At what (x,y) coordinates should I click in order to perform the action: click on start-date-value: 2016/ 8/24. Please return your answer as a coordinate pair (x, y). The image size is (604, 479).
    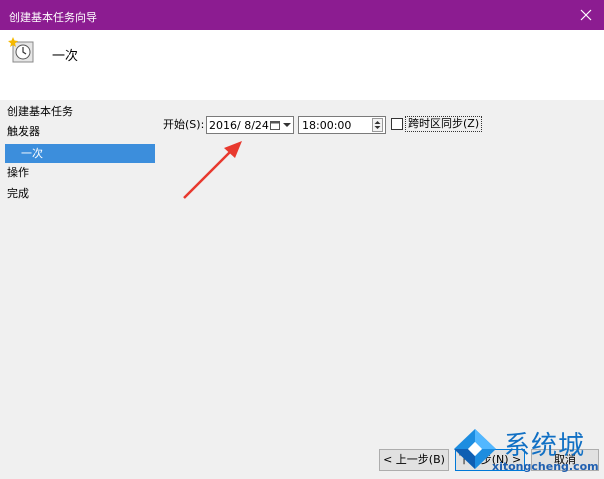
    Looking at the image, I should click on (239, 125).